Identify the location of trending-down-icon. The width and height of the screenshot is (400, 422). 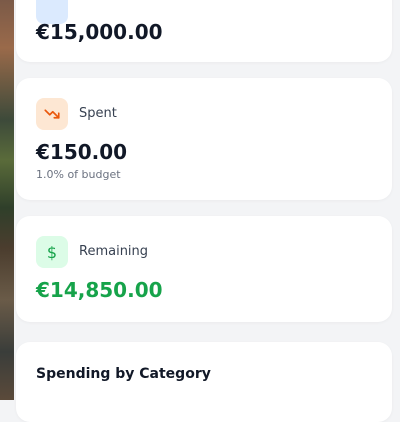
(52, 114).